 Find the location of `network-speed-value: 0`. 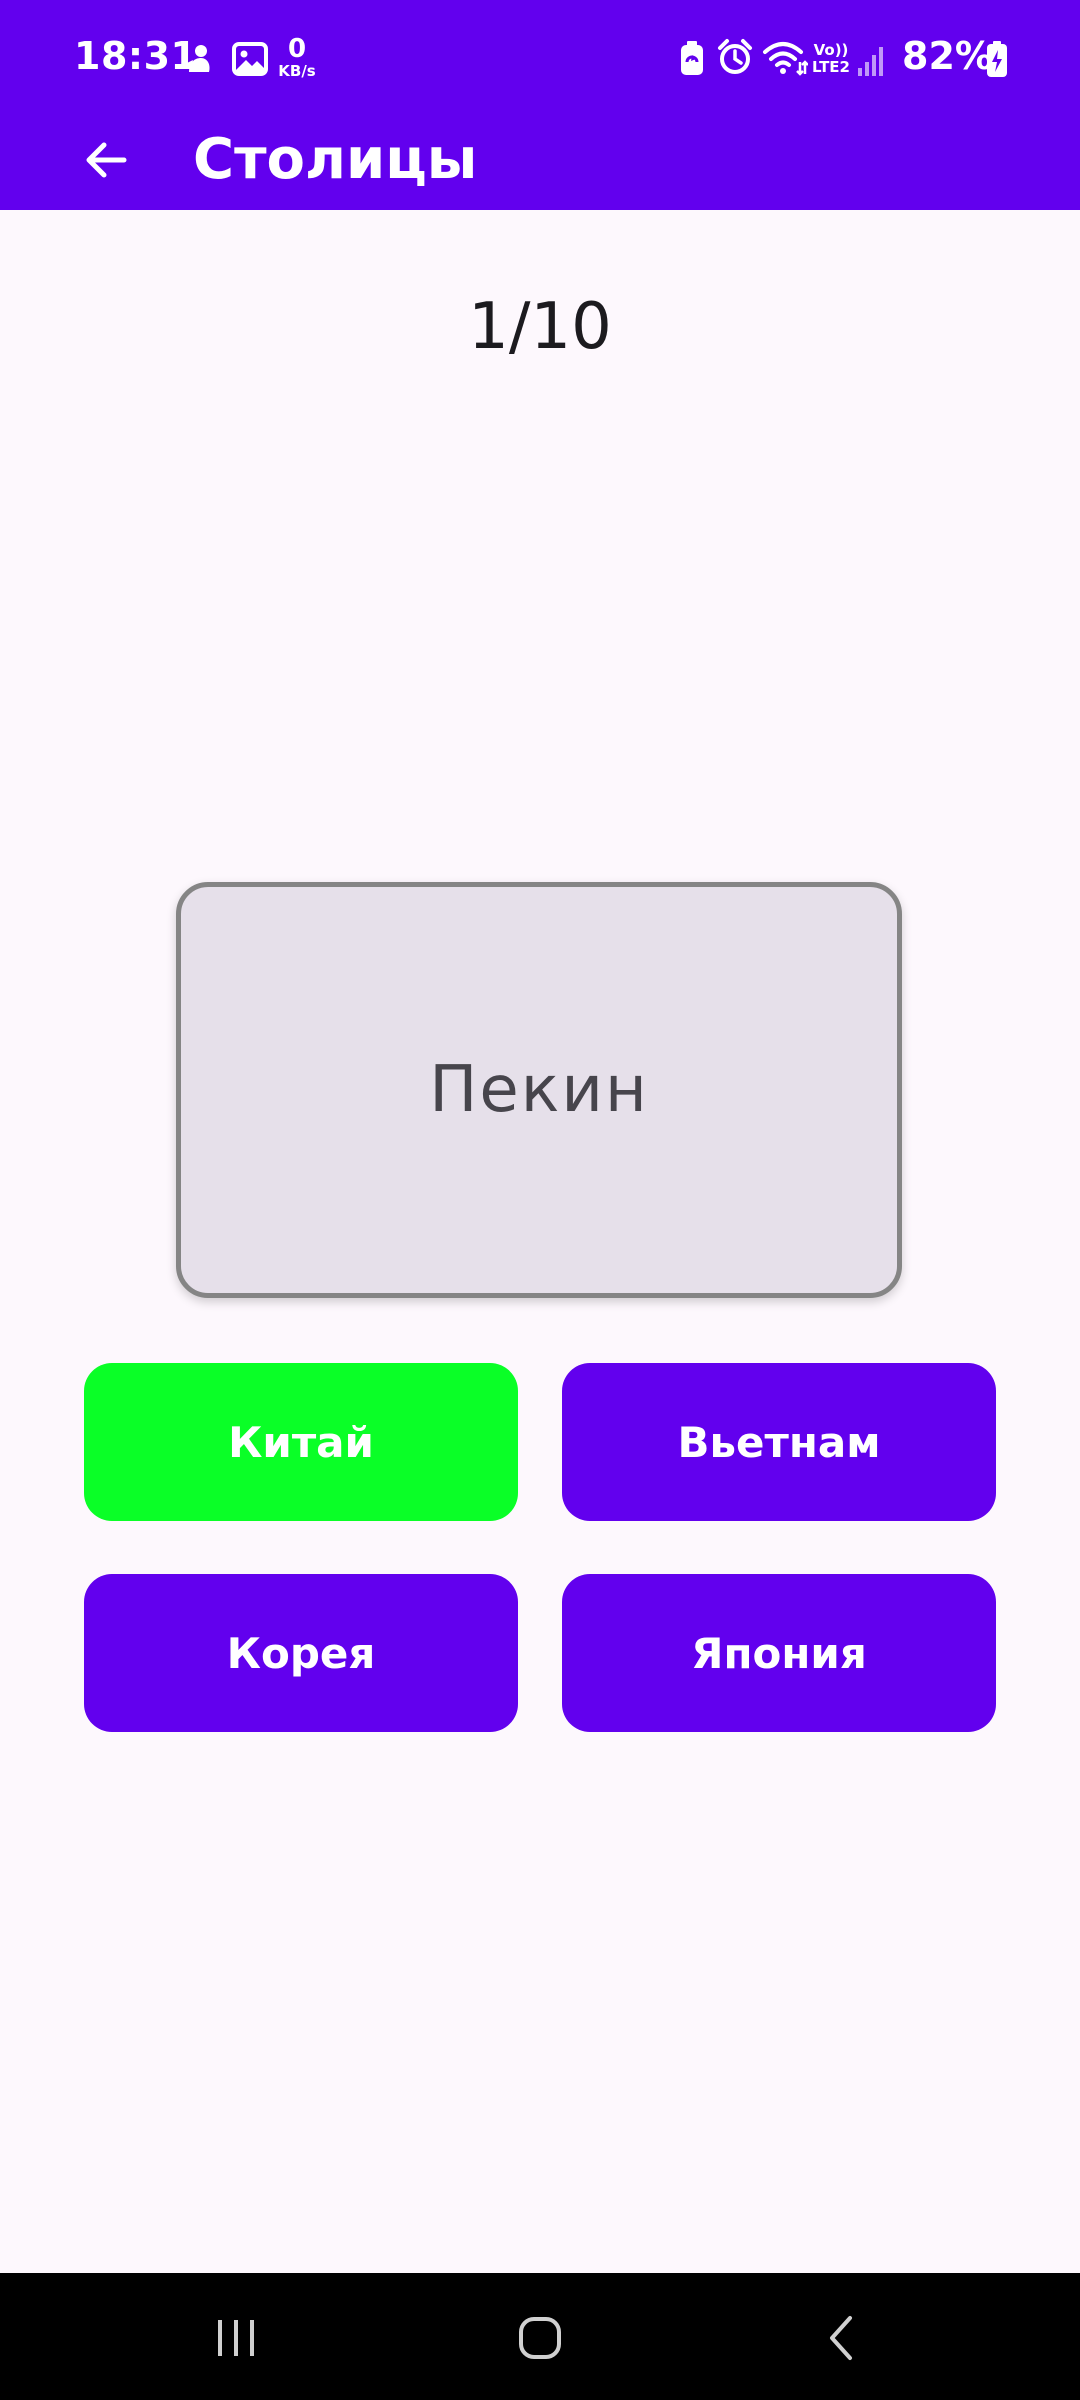

network-speed-value: 0 is located at coordinates (297, 49).